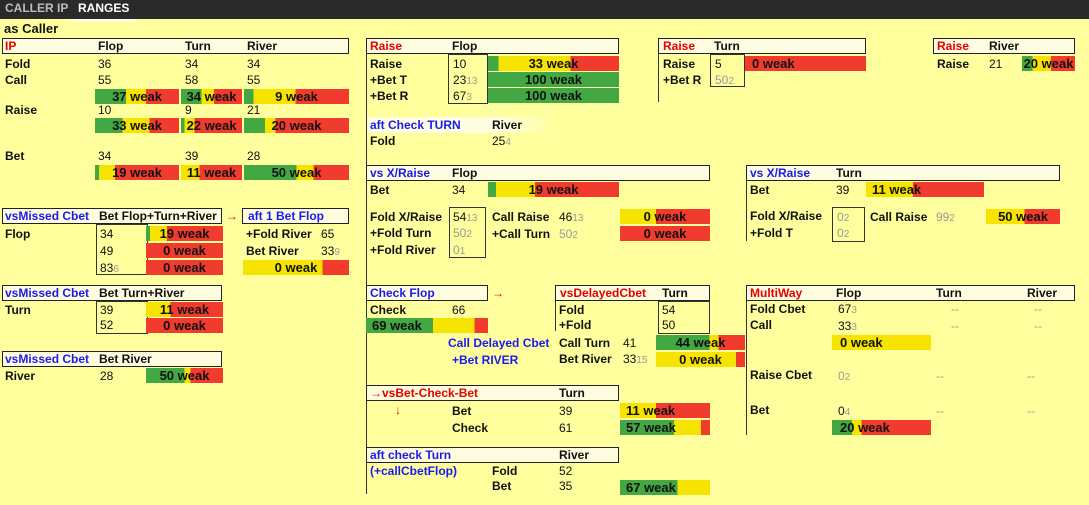 The width and height of the screenshot is (1089, 505). What do you see at coordinates (192, 80) in the screenshot?
I see `ip-val: 58` at bounding box center [192, 80].